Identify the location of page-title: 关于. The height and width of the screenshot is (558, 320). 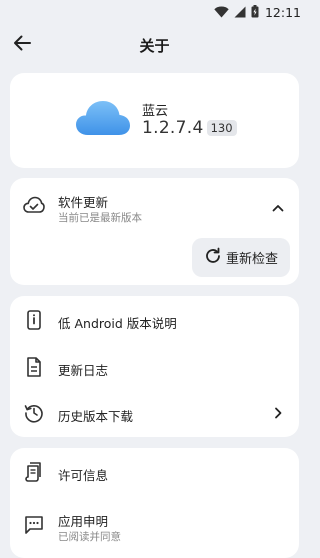
(154, 46).